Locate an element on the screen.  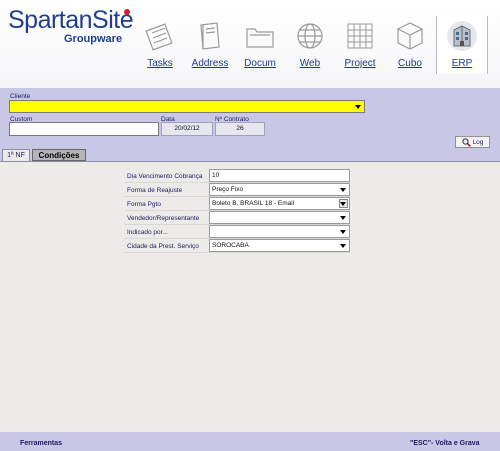
nav-web: Web is located at coordinates (310, 48).